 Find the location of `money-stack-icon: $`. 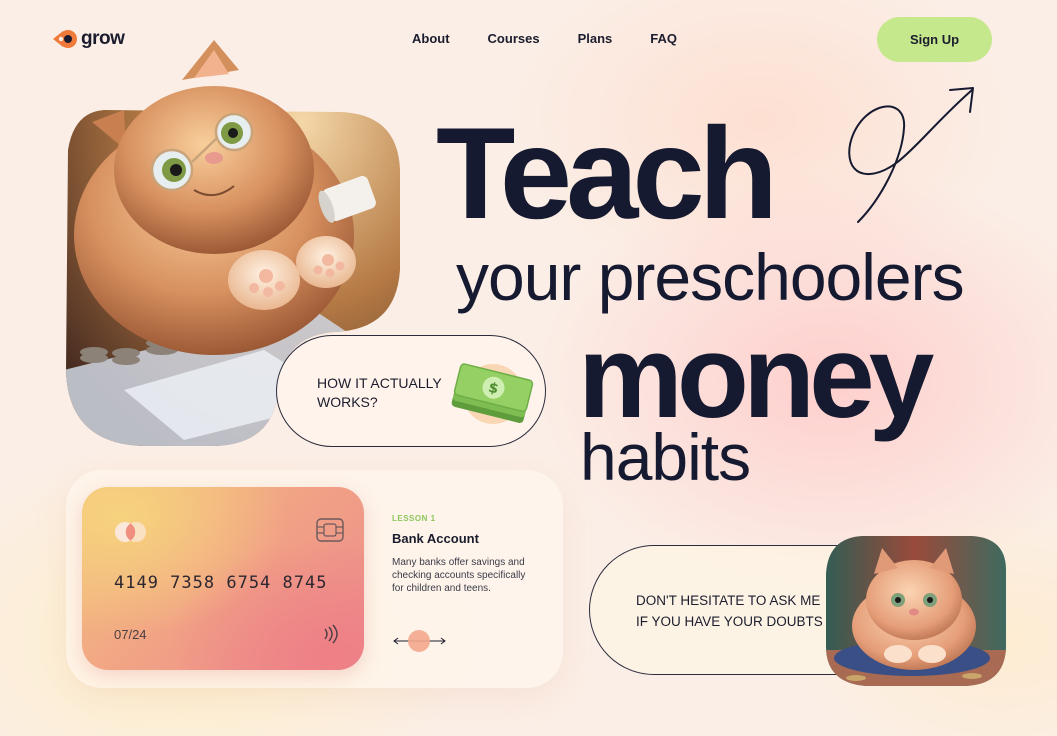

money-stack-icon: $ is located at coordinates (492, 393).